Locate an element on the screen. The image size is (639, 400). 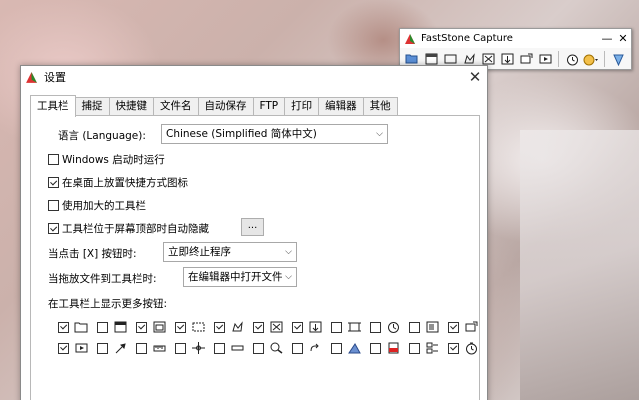
fixed-region-icon is located at coordinates (354, 327).